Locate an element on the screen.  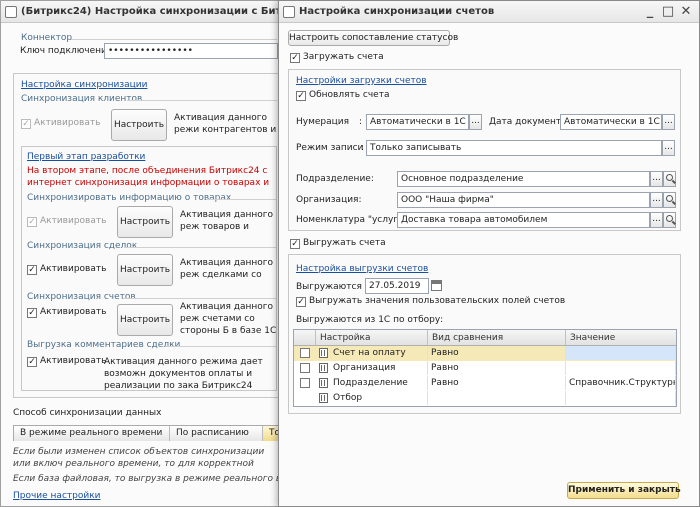
column-header-setting: Настройка is located at coordinates (372, 338).